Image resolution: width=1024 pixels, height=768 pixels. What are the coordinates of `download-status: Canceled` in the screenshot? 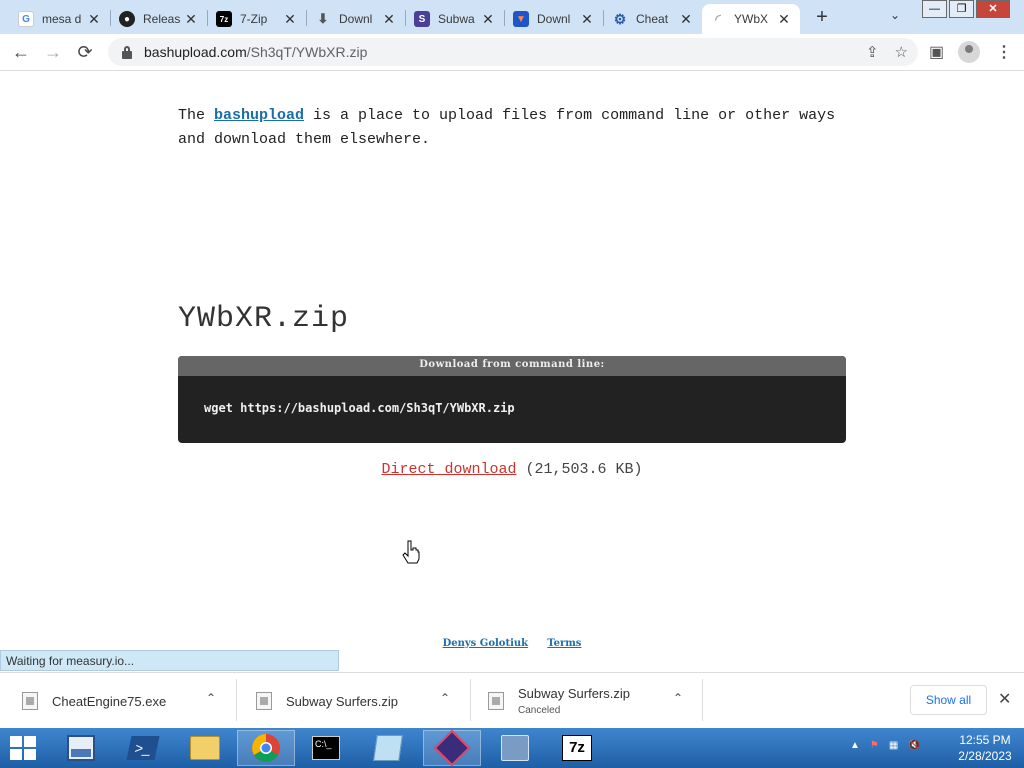 It's located at (539, 710).